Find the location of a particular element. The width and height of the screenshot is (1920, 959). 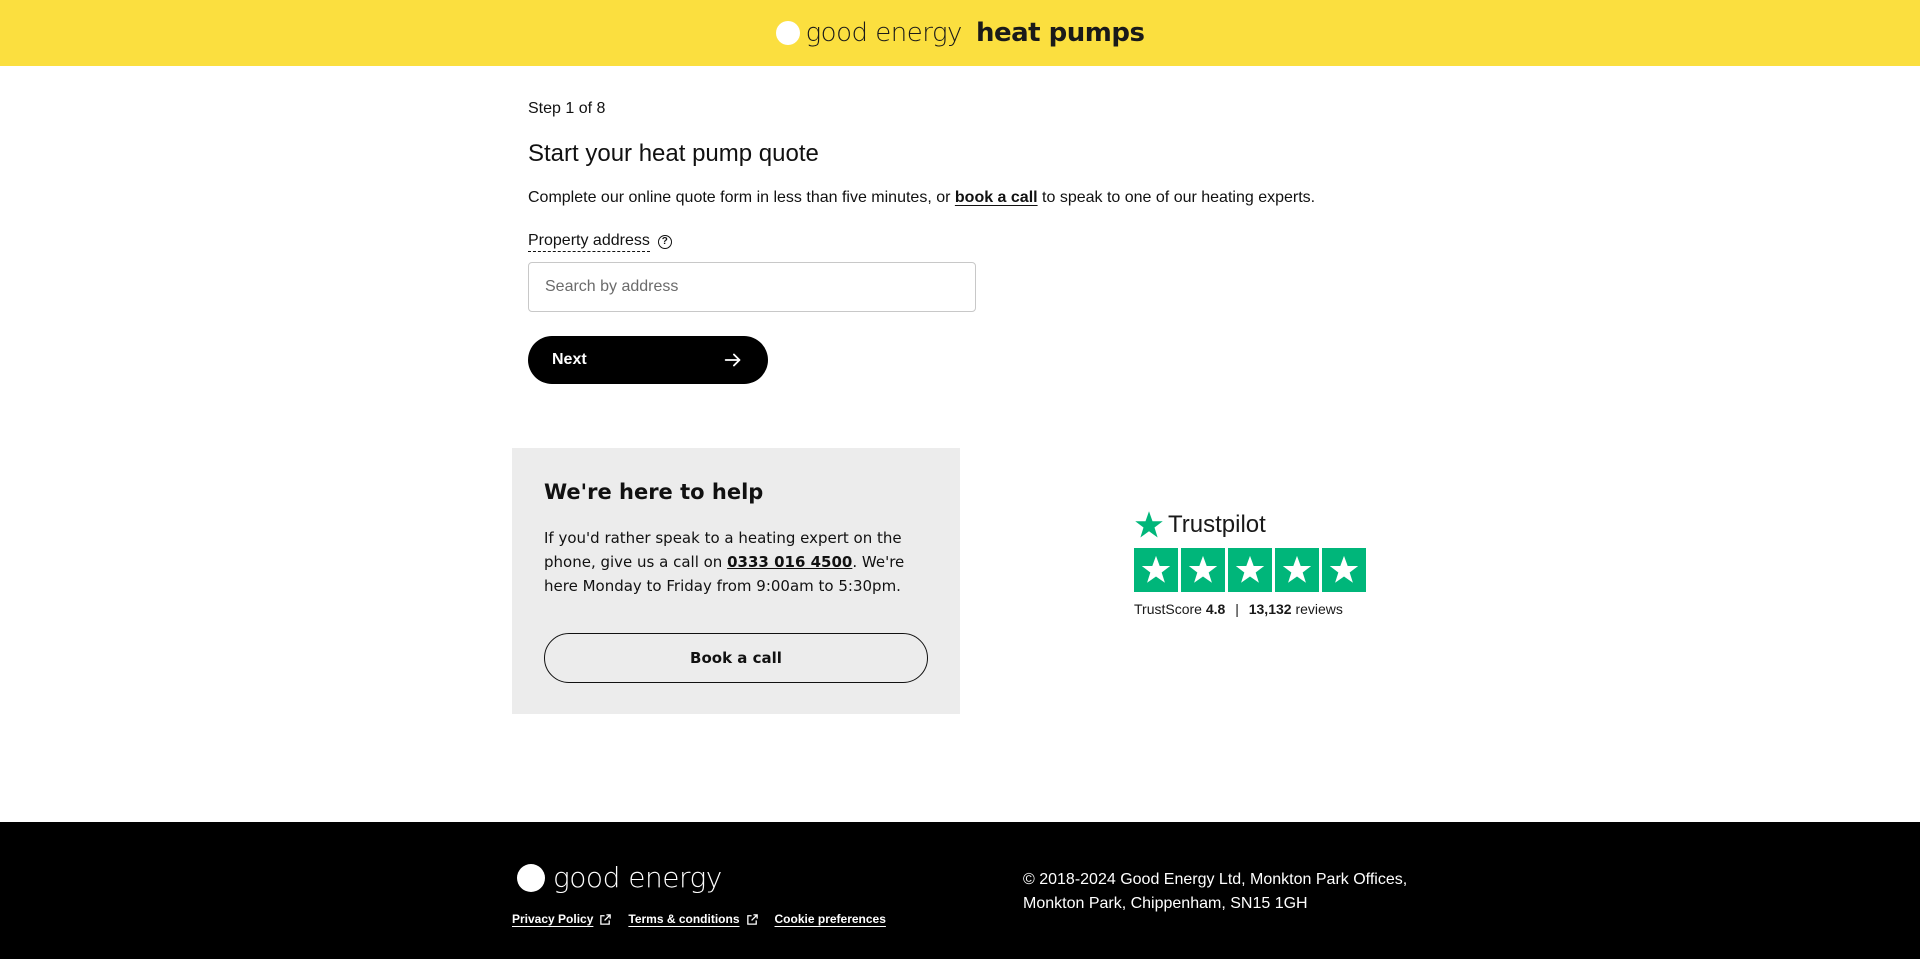

book-a-call-button: Book a call is located at coordinates (736, 658).